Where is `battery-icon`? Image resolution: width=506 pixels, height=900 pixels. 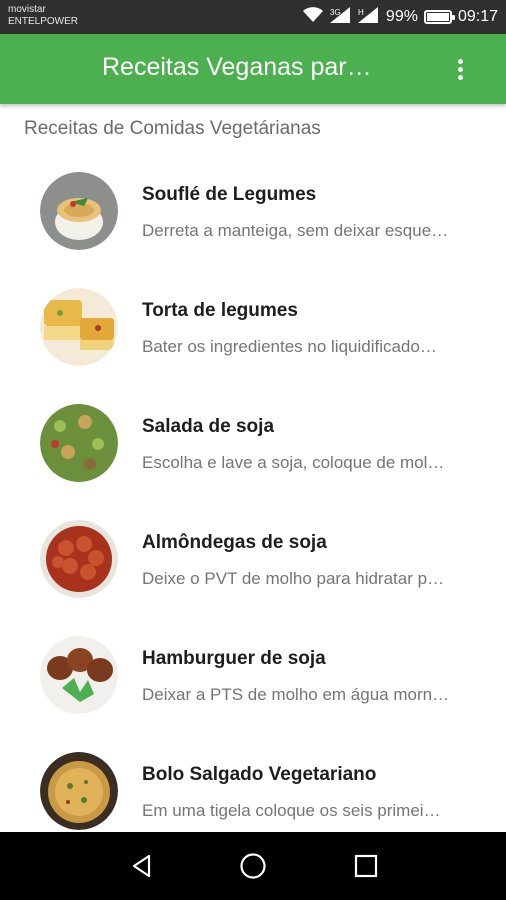 battery-icon is located at coordinates (439, 17).